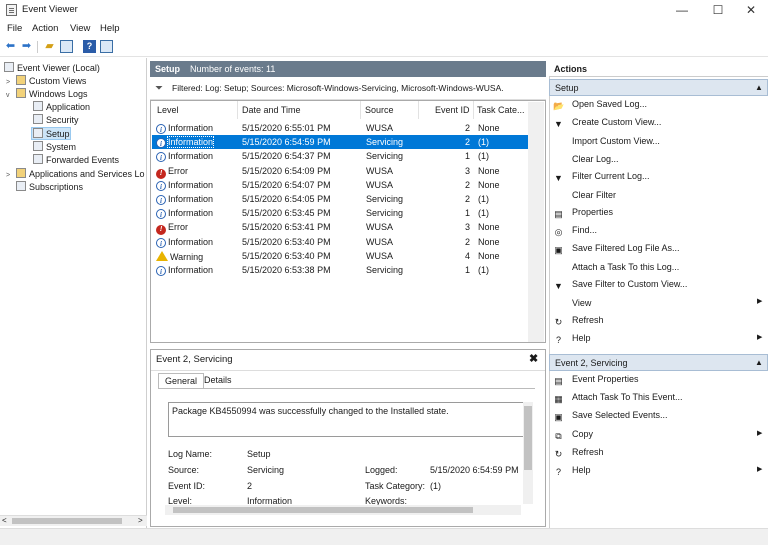 Image resolution: width=768 pixels, height=545 pixels. I want to click on tree-item-windows-logs: v Windows Logs, so click(47, 94).